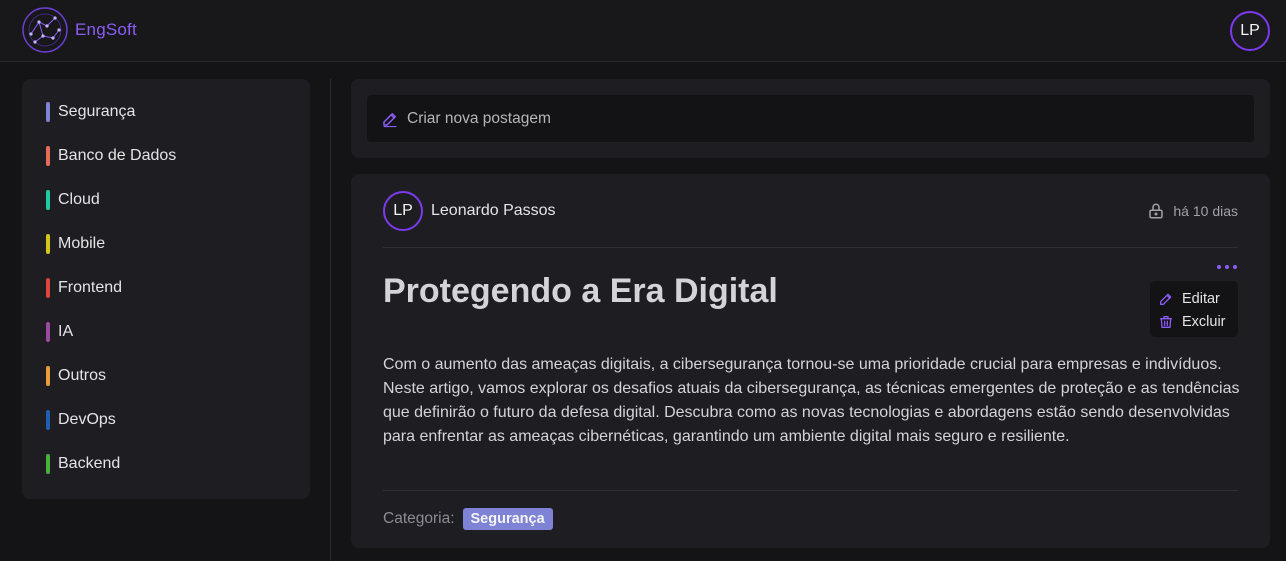  Describe the element at coordinates (79, 199) in the screenshot. I see `sidebar-item-label: Cloud` at that location.